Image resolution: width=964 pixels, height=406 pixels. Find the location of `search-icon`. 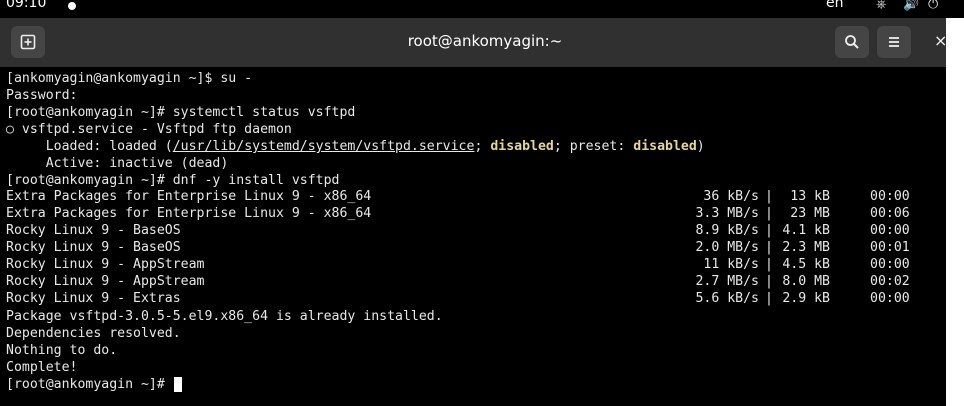

search-icon is located at coordinates (852, 42).